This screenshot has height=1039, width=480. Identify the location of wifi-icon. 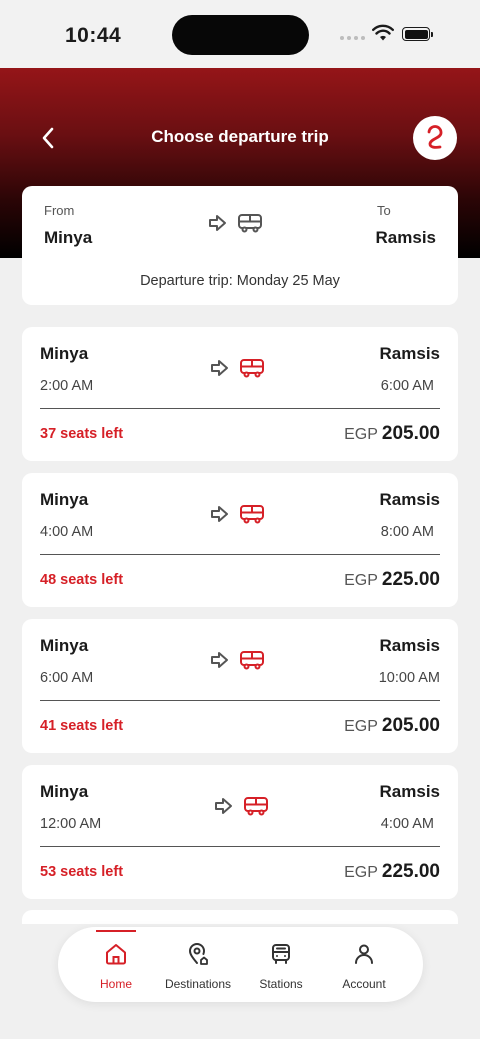
(383, 32).